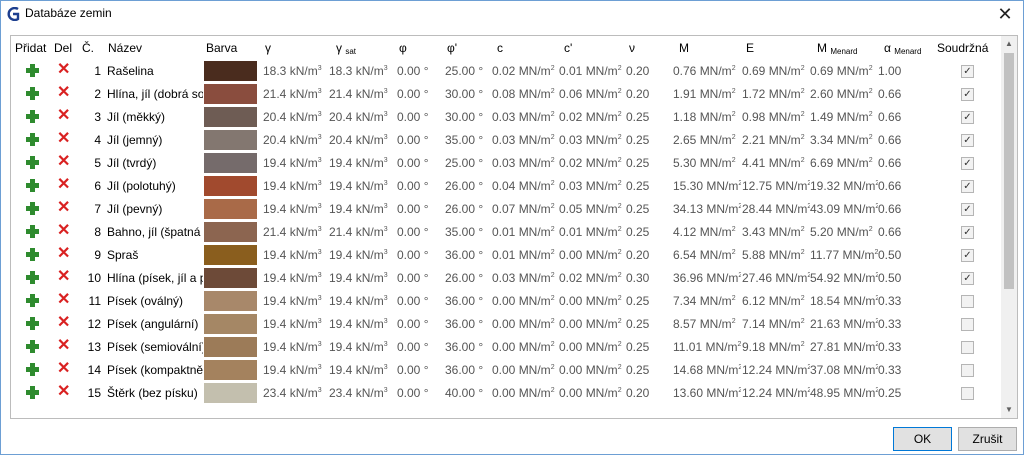 This screenshot has height=455, width=1024. Describe the element at coordinates (464, 232) in the screenshot. I see `cell-phi-eff: 35.00 °` at that location.